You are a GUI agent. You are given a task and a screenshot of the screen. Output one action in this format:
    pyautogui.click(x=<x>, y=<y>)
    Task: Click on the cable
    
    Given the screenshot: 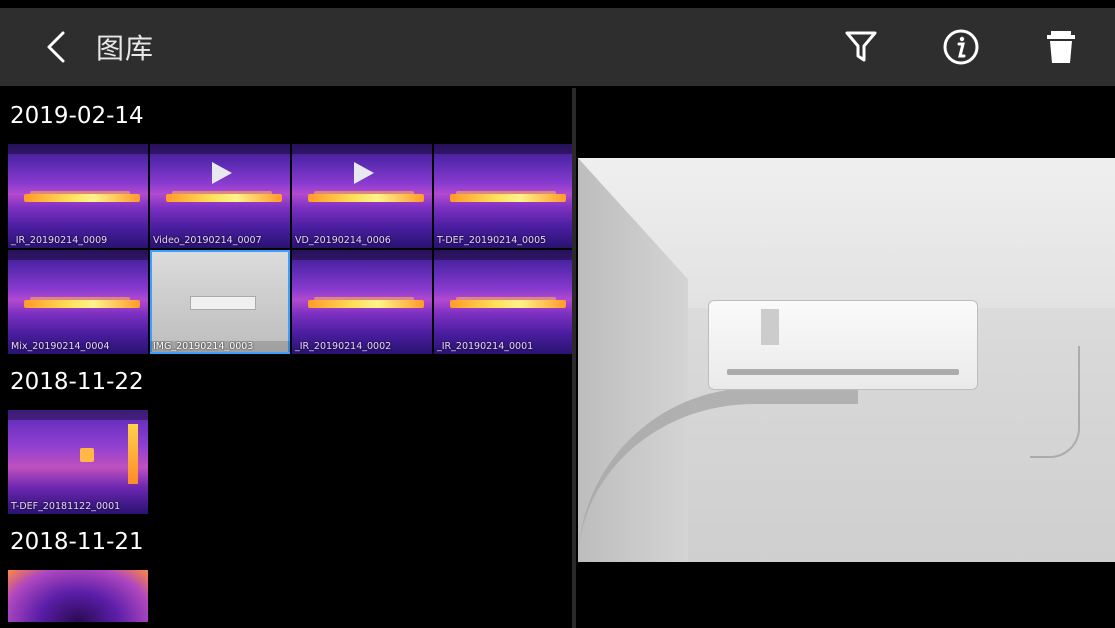 What is the action you would take?
    pyautogui.click(x=1055, y=402)
    